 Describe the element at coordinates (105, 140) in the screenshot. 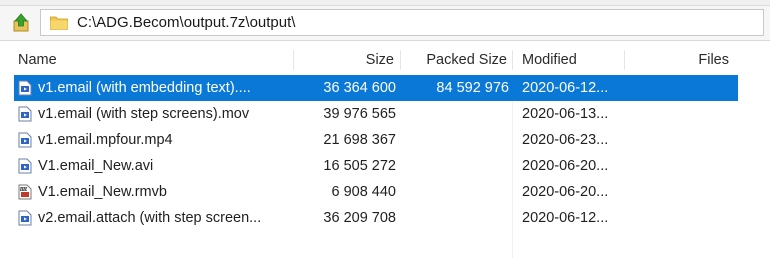

I see `file-name: v1.email.mpfour.mp4` at that location.